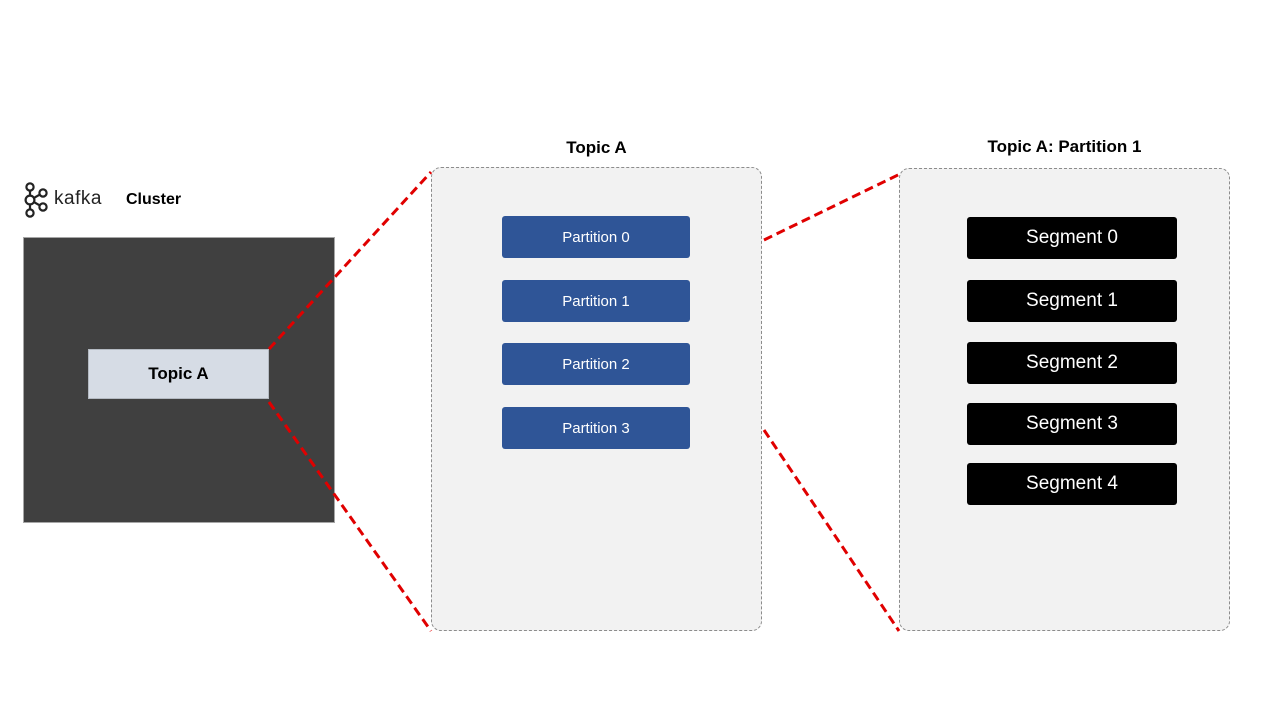  What do you see at coordinates (36, 200) in the screenshot?
I see `kafka-logo-icon` at bounding box center [36, 200].